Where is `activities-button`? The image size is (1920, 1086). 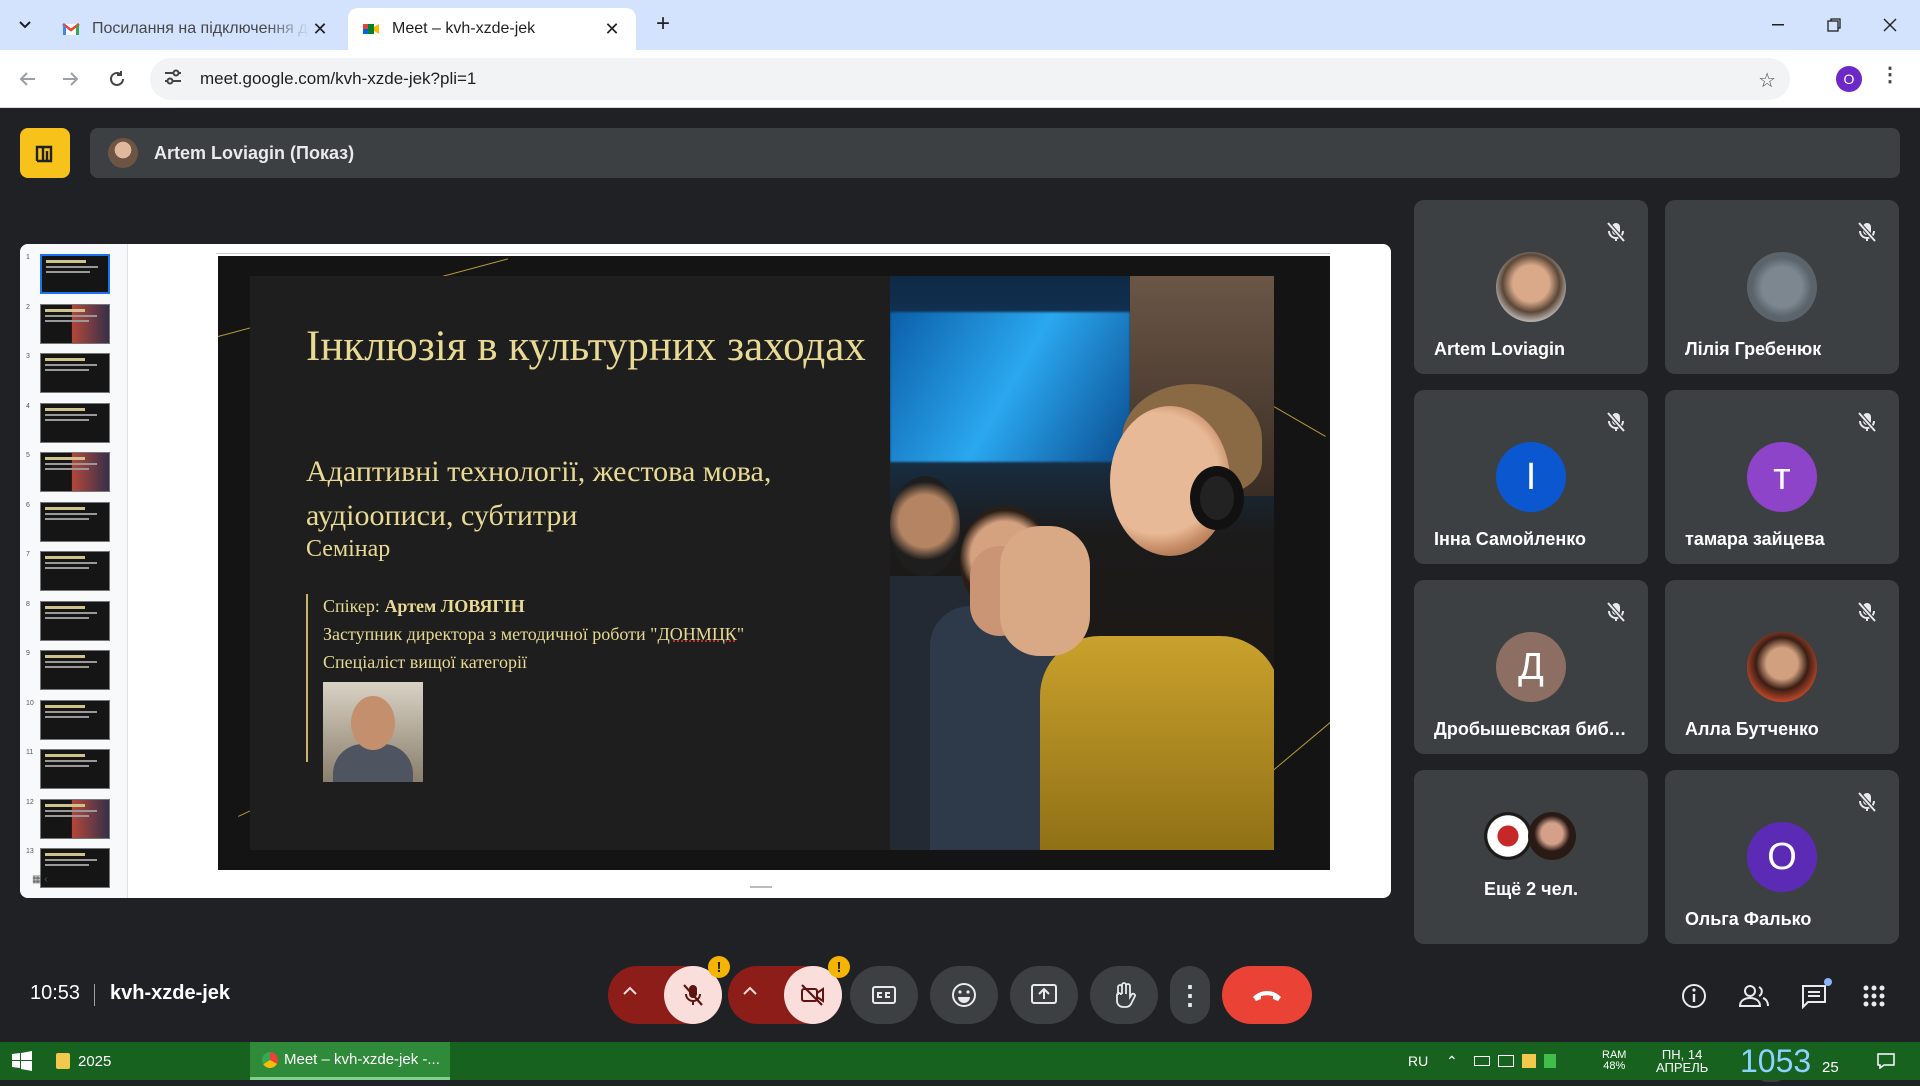
activities-button is located at coordinates (1874, 996).